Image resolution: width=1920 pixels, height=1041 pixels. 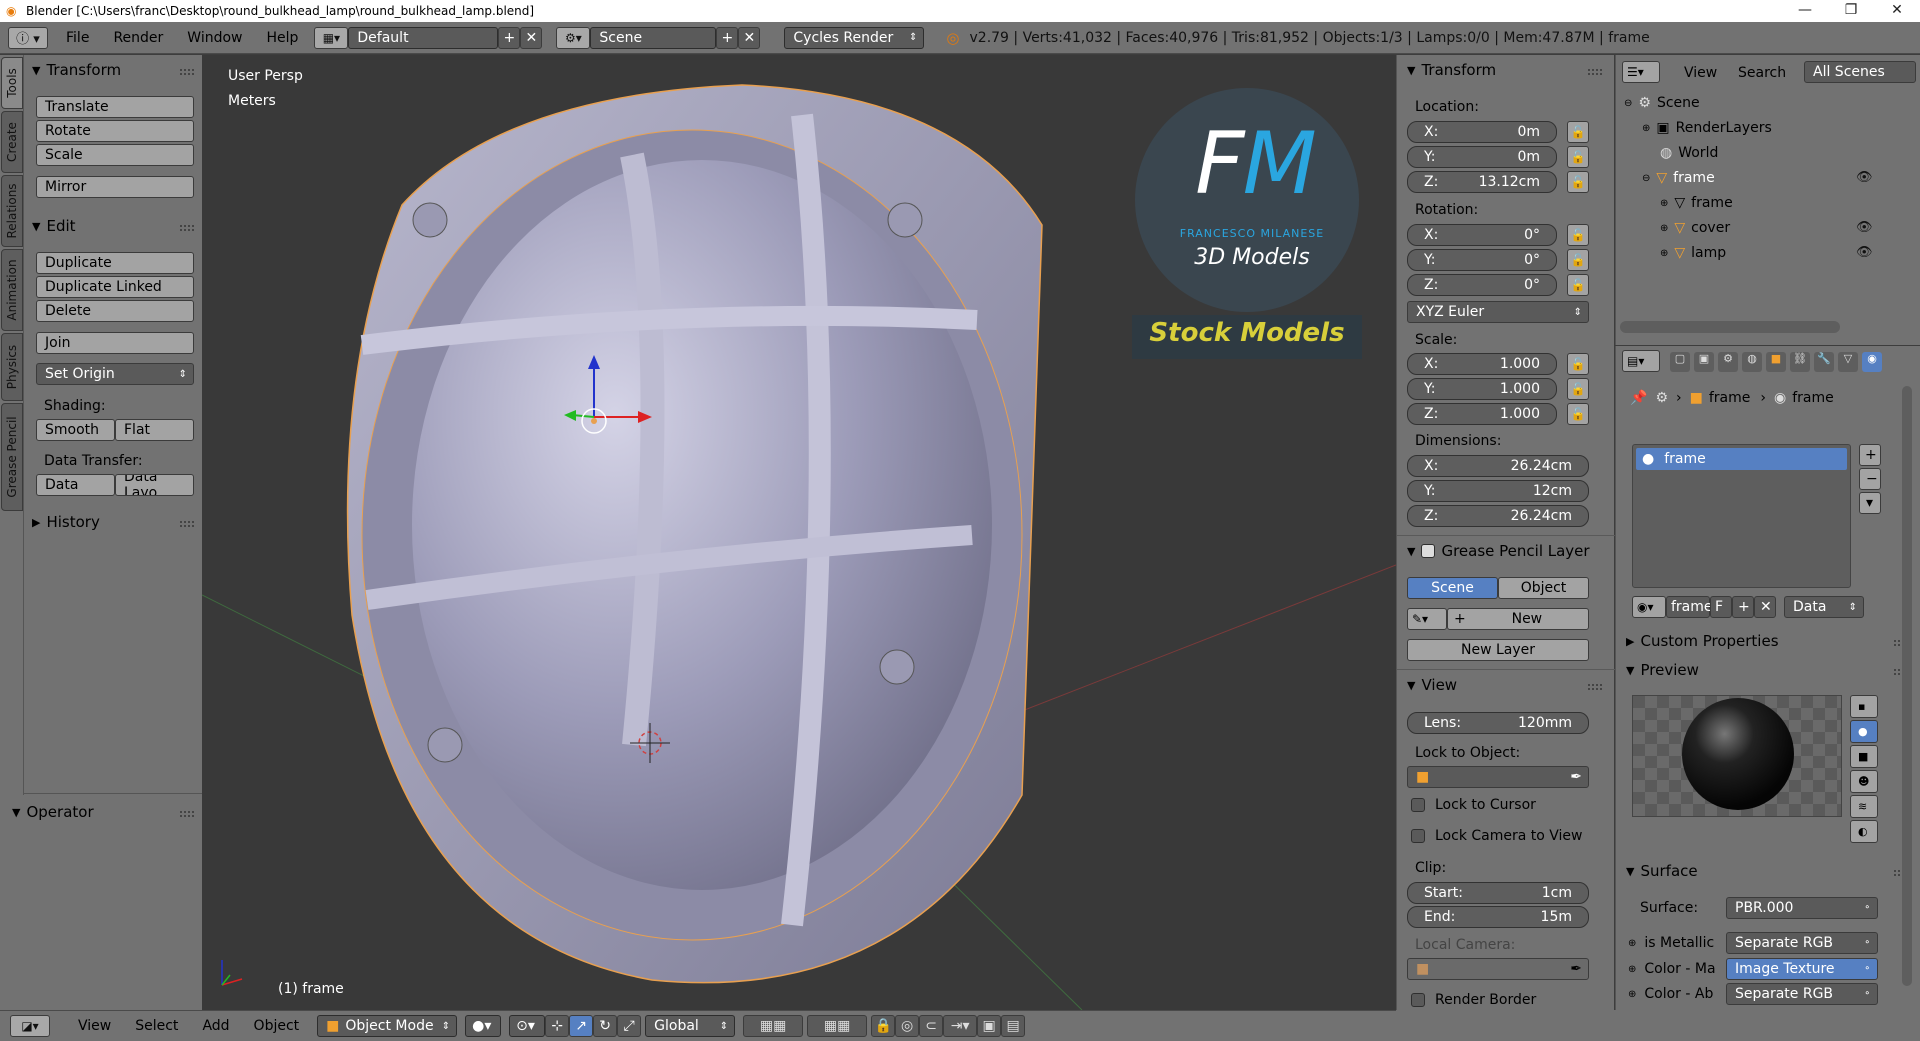 What do you see at coordinates (1762, 73) in the screenshot?
I see `outliner-search-menu: Search` at bounding box center [1762, 73].